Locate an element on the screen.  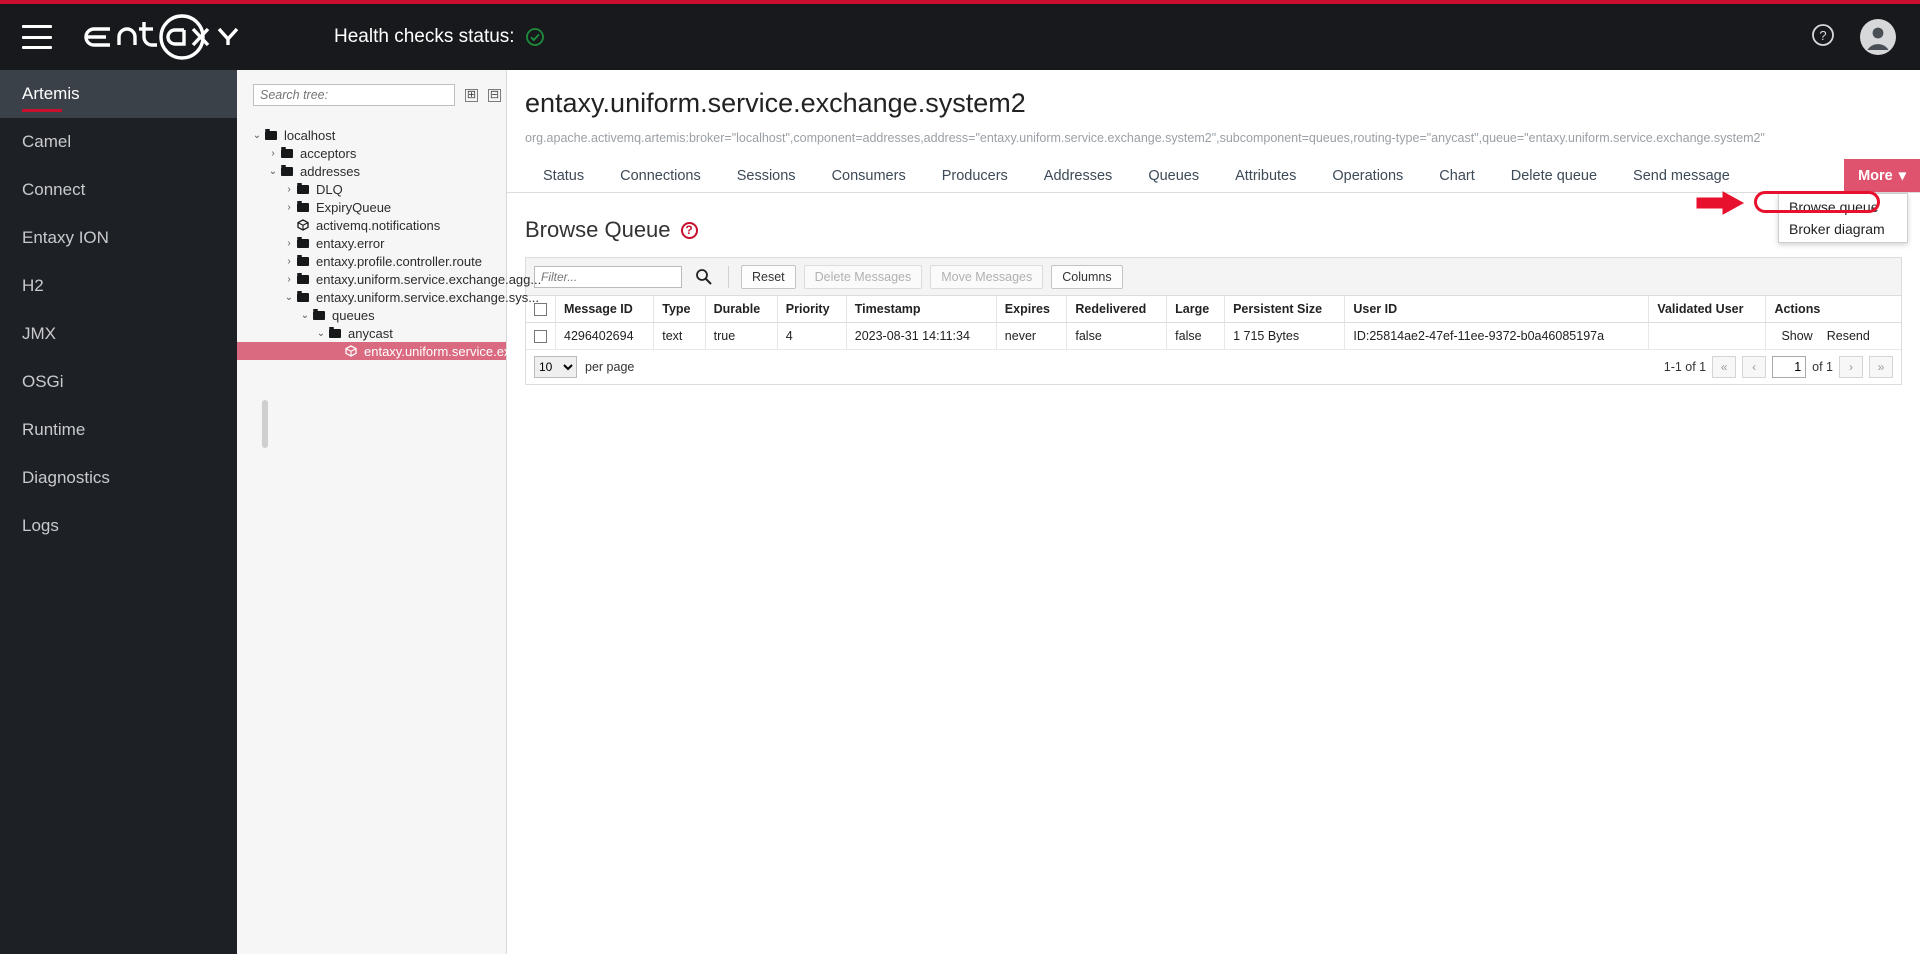
tree-node-label: addresses is located at coordinates (330, 171).